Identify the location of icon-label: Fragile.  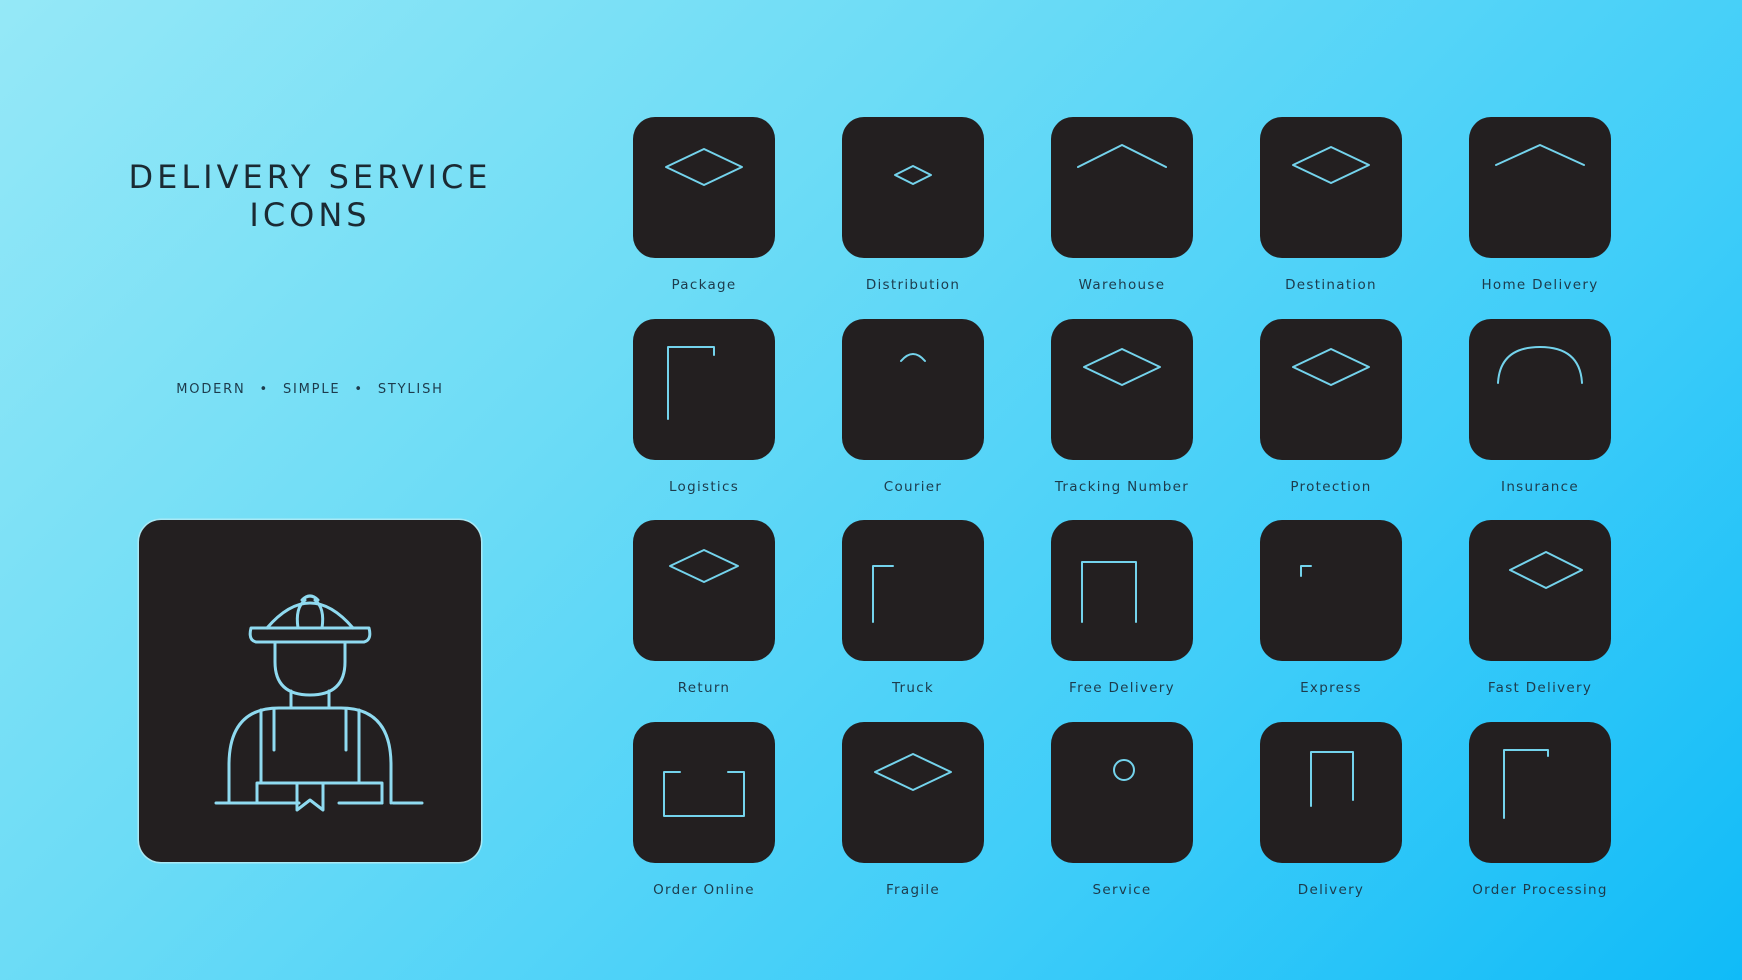
(913, 890).